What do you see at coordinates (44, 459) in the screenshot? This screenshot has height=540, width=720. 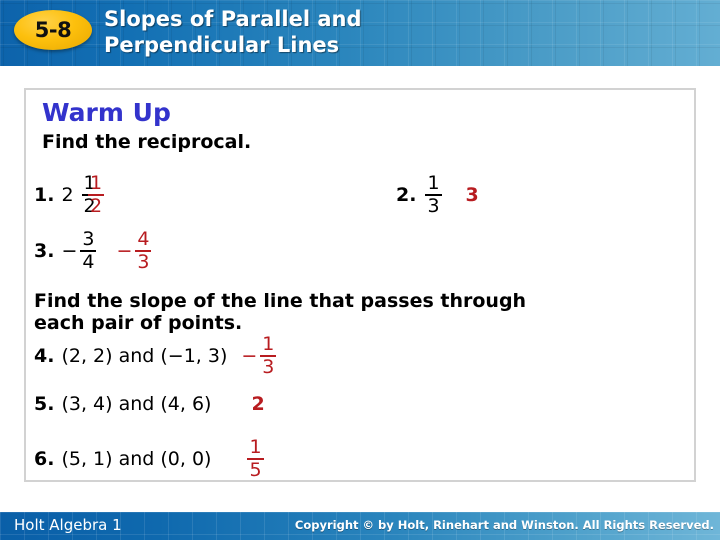 I see `problem-6-number: 6.` at bounding box center [44, 459].